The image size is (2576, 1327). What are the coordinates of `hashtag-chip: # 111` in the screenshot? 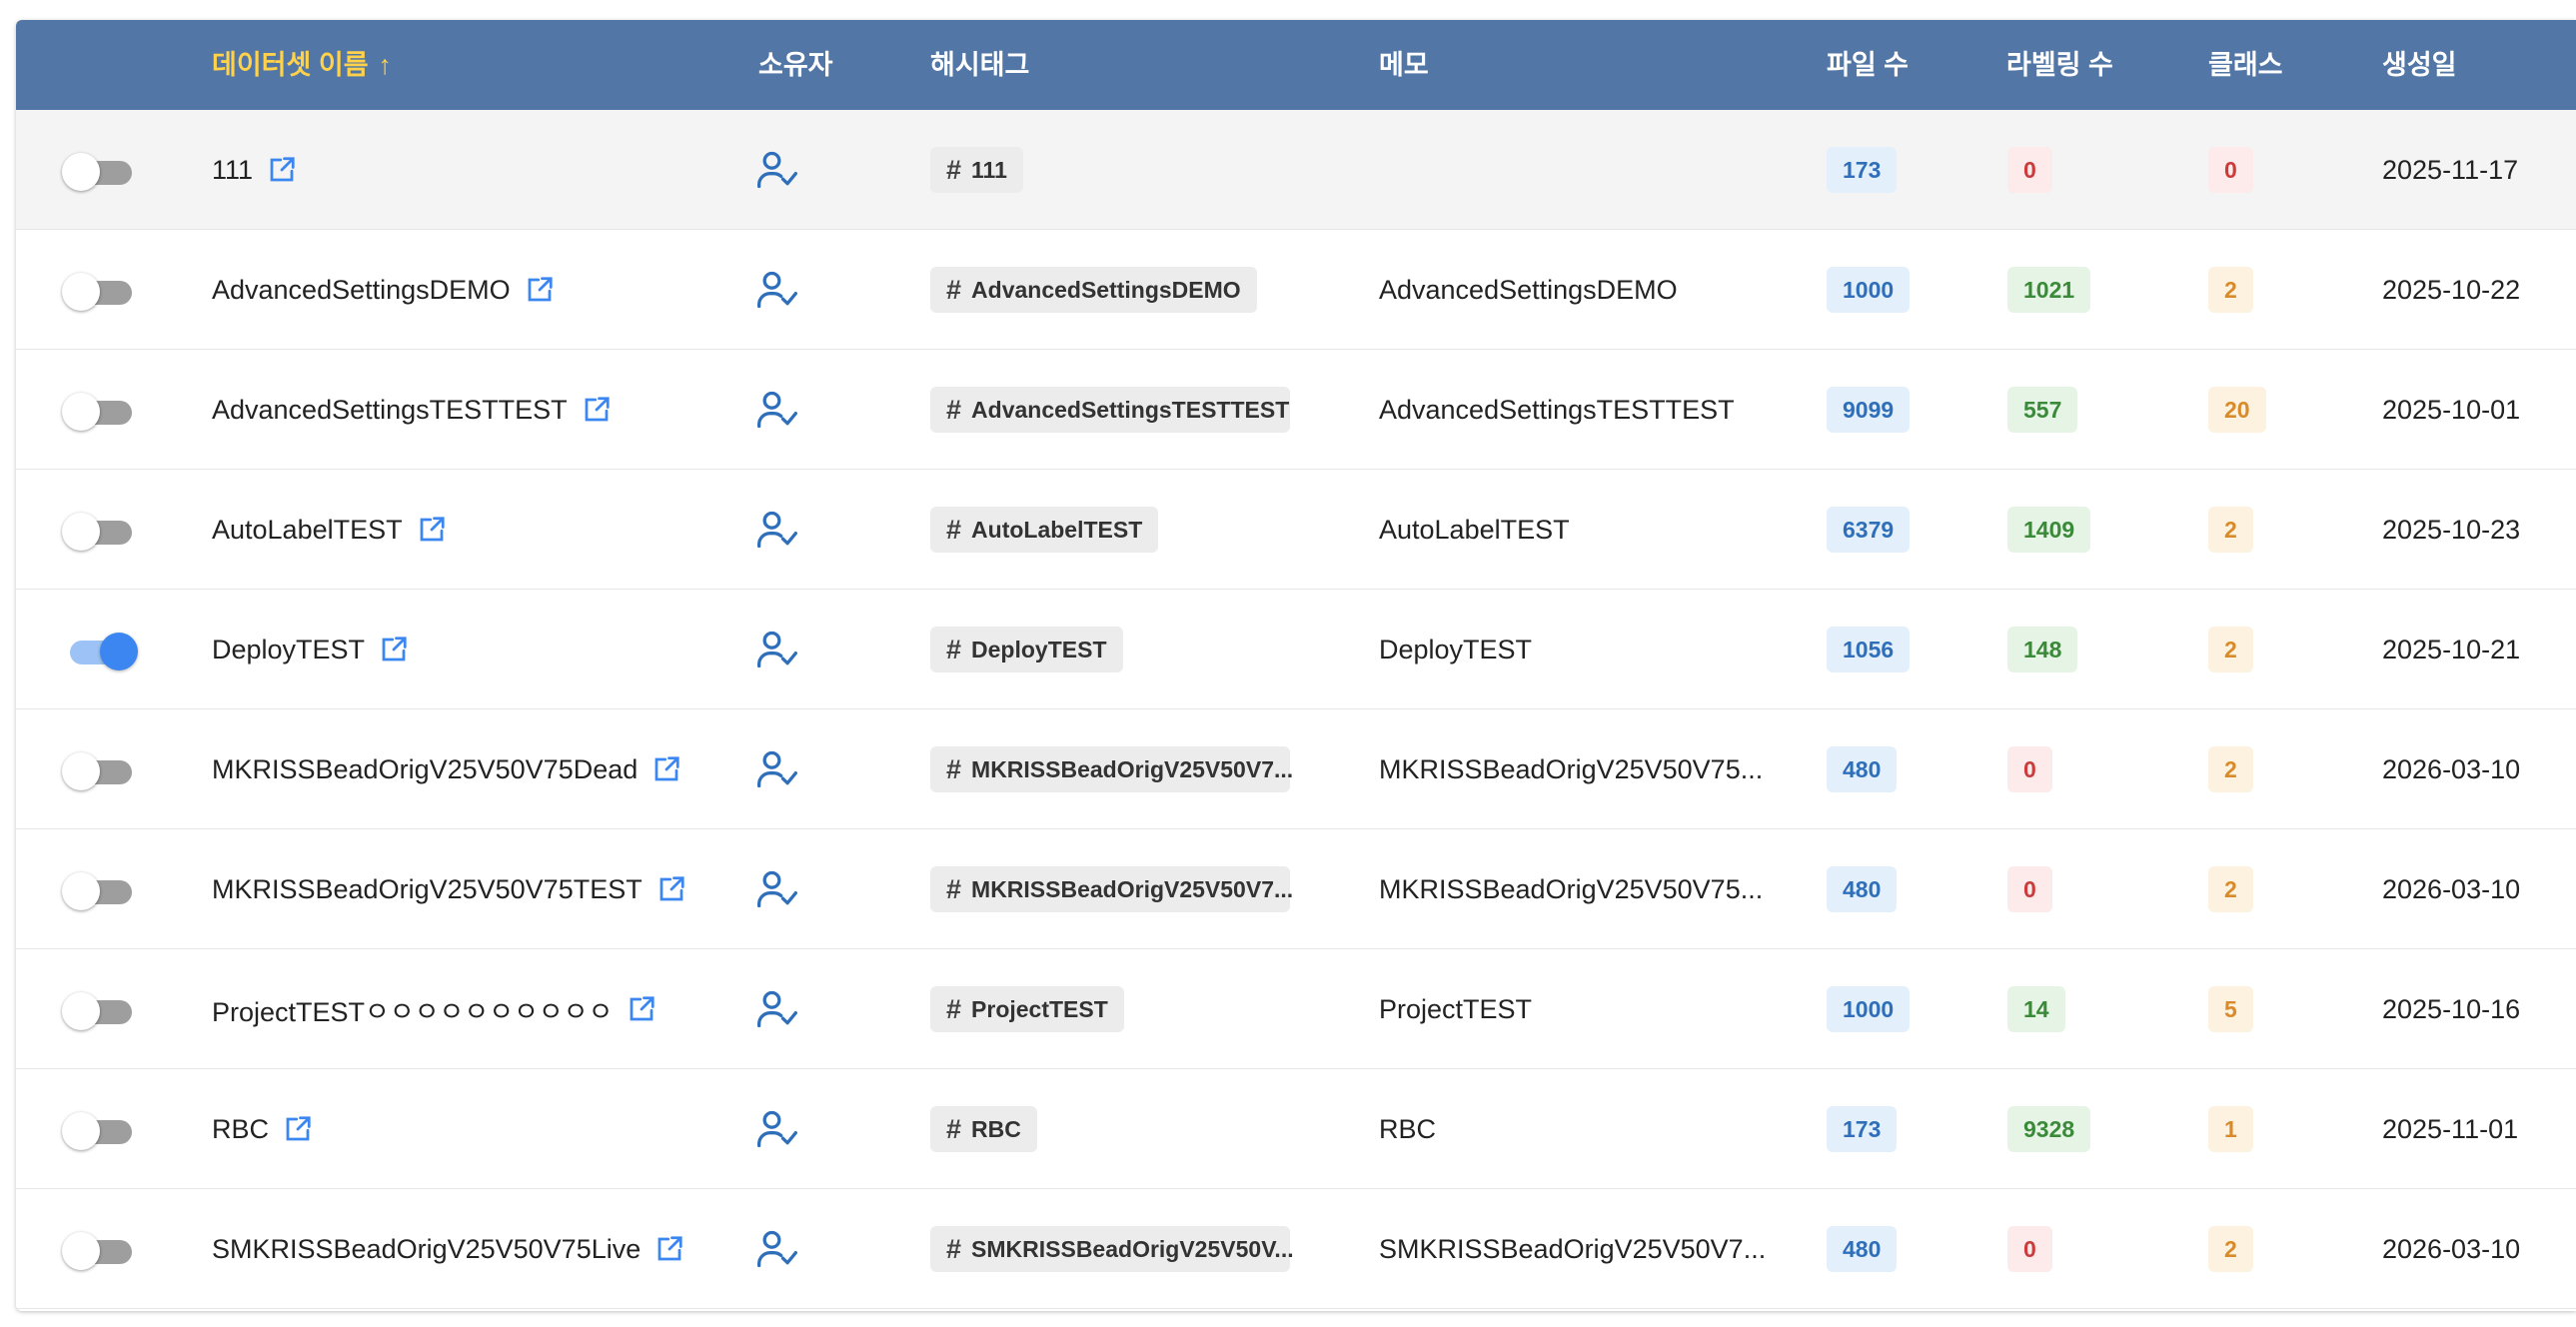 It's located at (976, 170).